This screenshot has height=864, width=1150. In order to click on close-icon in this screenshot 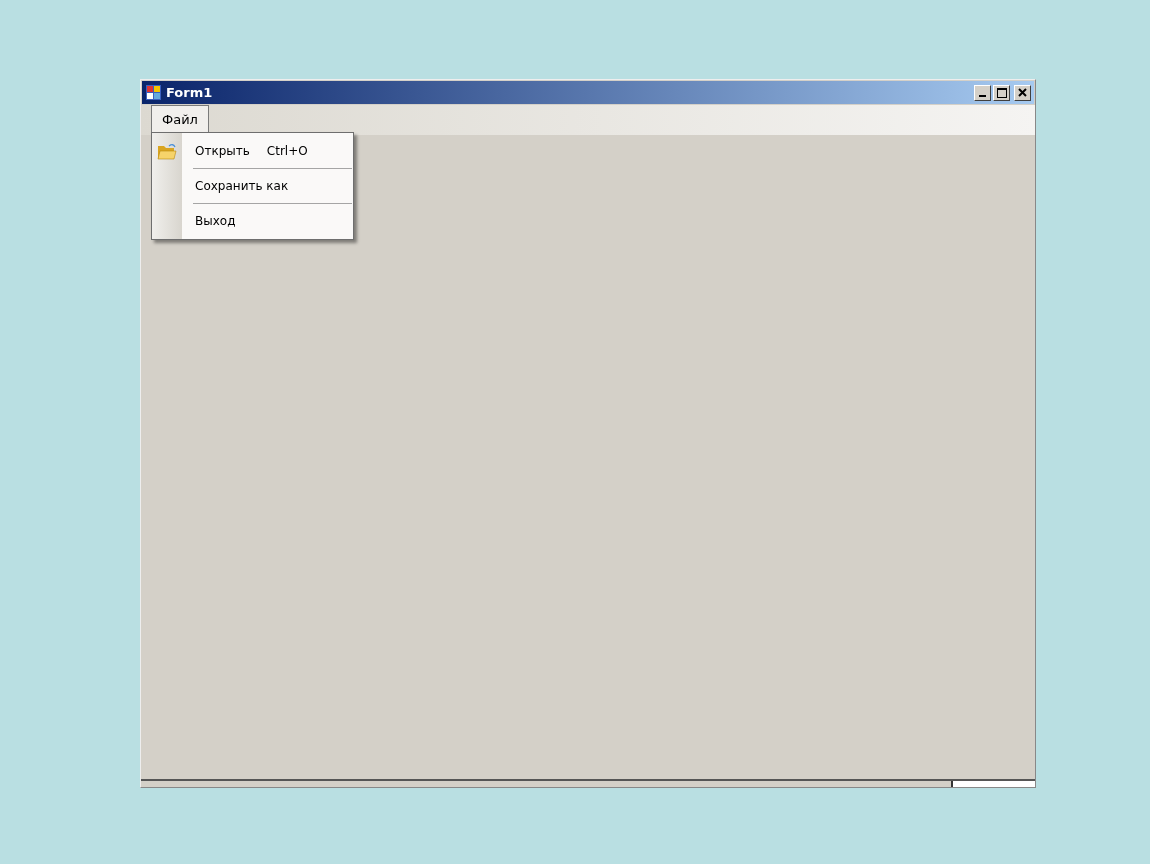, I will do `click(1022, 92)`.